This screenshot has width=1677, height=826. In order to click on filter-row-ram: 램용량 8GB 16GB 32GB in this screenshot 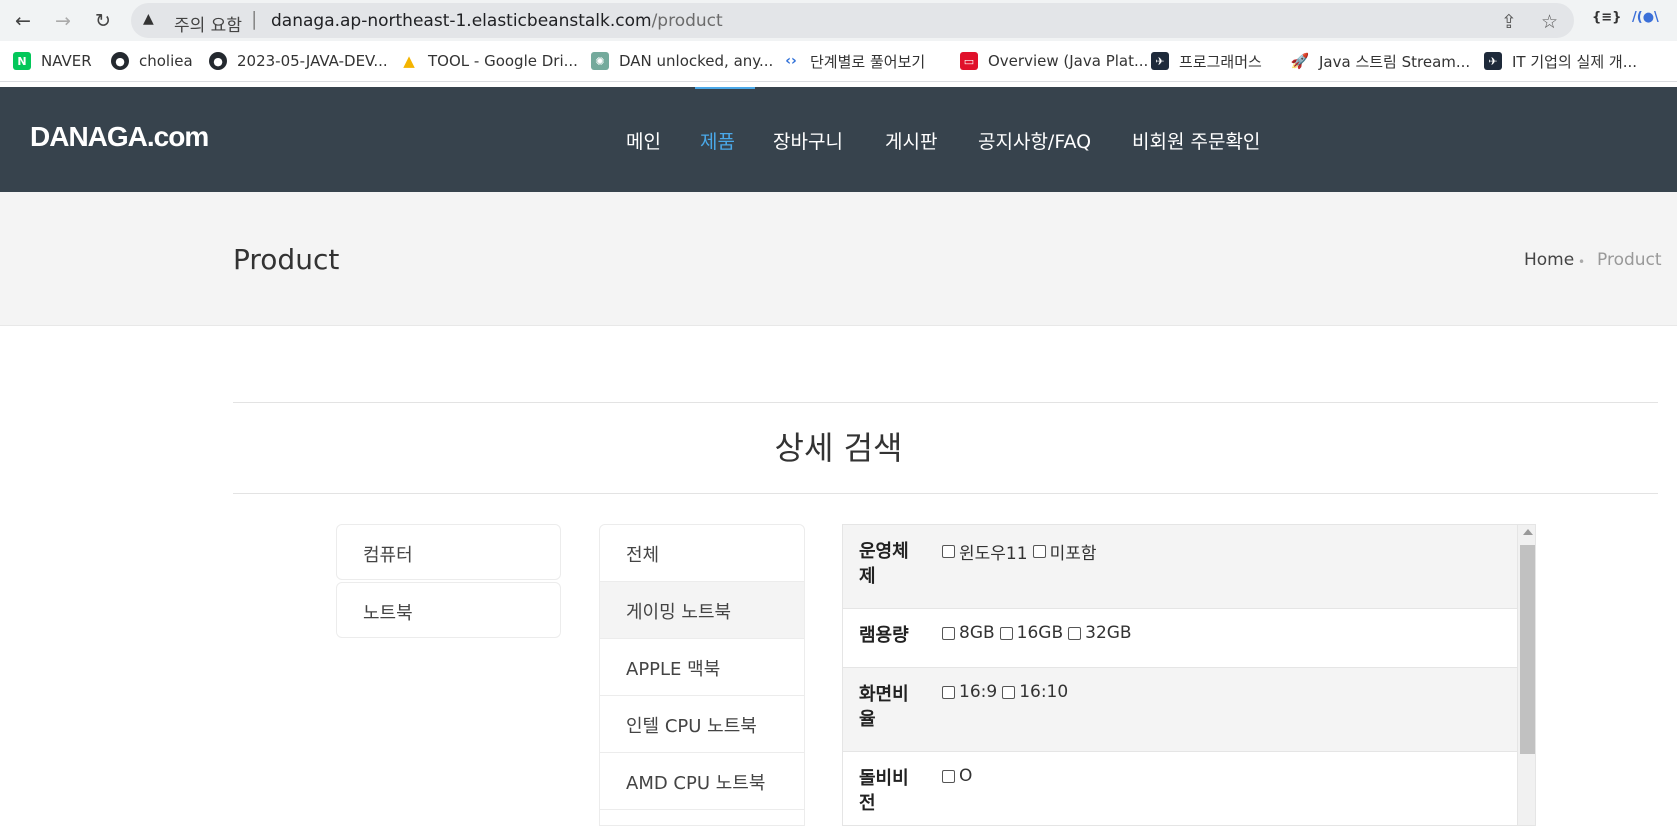, I will do `click(1180, 638)`.